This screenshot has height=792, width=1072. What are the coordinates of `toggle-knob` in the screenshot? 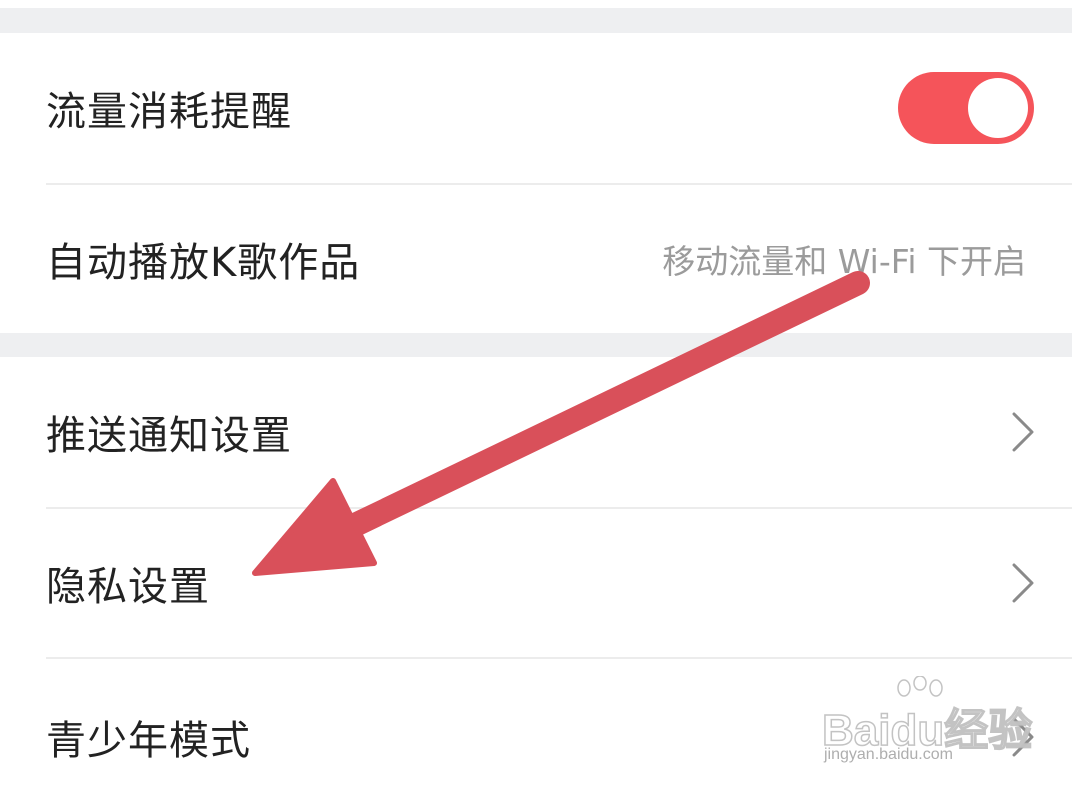 It's located at (998, 108).